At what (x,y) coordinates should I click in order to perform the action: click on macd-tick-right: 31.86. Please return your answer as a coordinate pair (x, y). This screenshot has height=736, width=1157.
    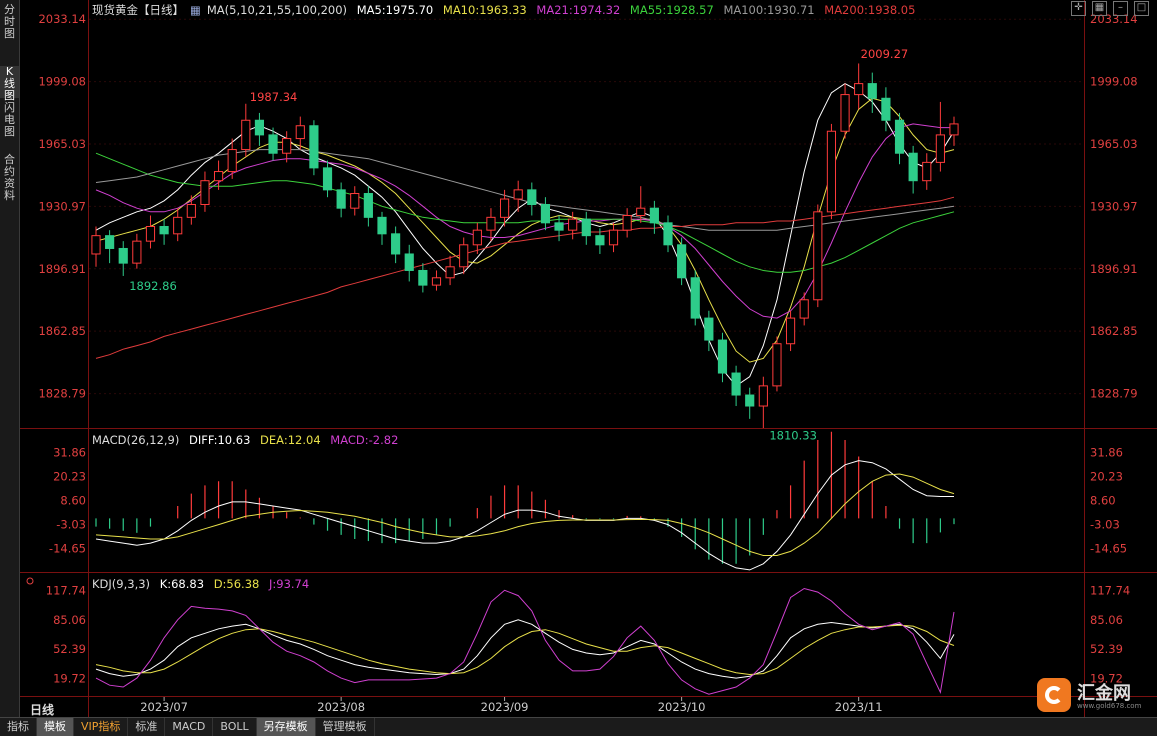
    Looking at the image, I should click on (1106, 453).